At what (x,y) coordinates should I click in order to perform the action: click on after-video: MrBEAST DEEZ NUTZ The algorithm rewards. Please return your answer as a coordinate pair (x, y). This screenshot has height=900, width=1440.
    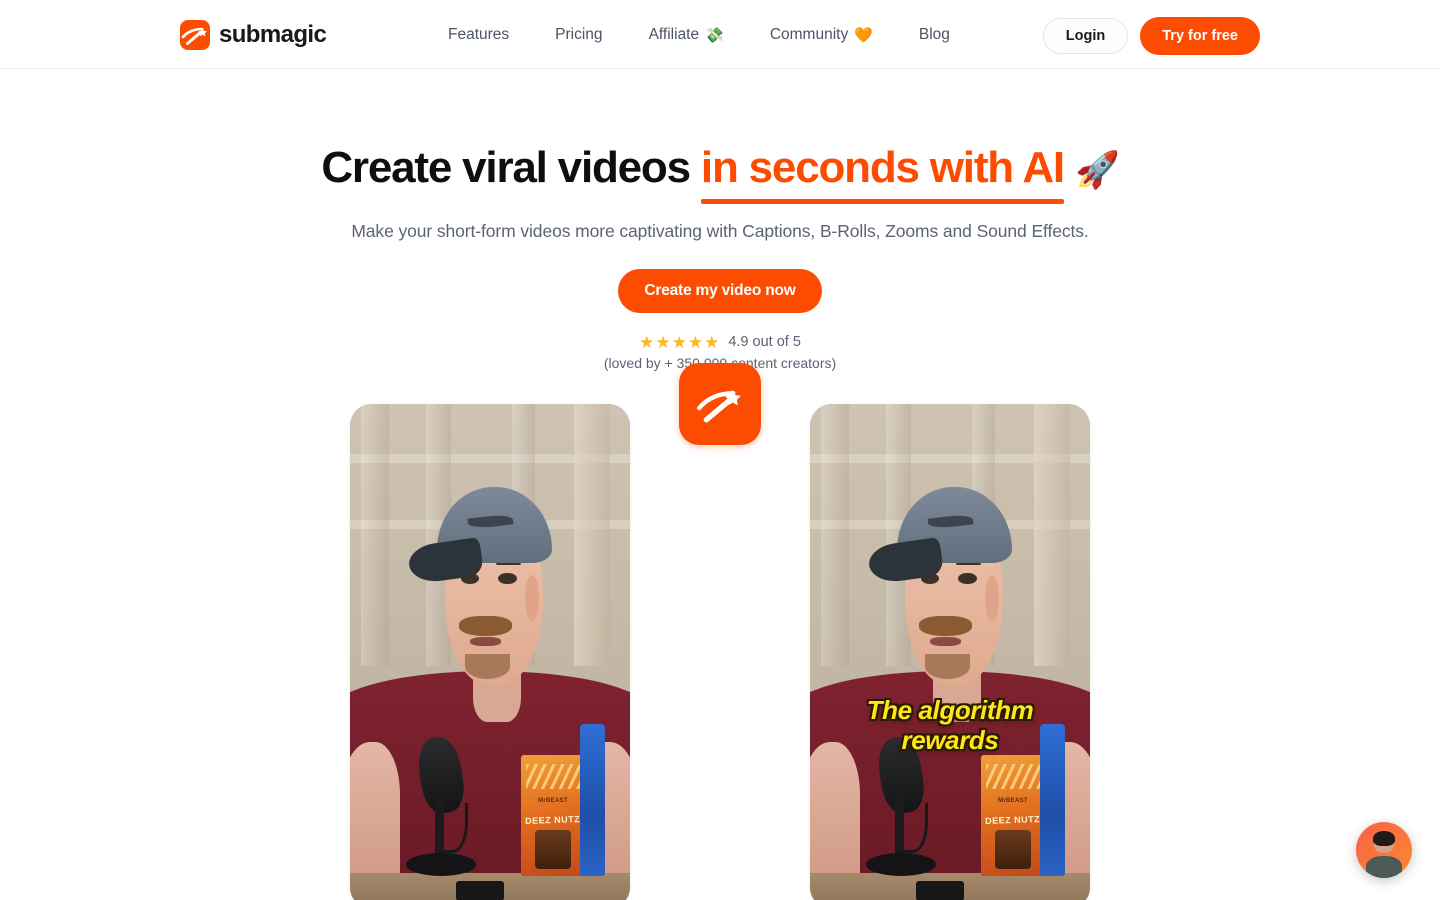
    Looking at the image, I should click on (950, 651).